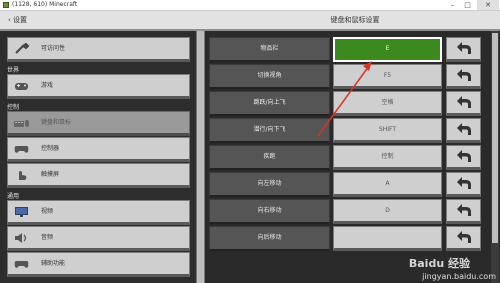  What do you see at coordinates (269, 49) in the screenshot?
I see `action-label: 物品栏` at bounding box center [269, 49].